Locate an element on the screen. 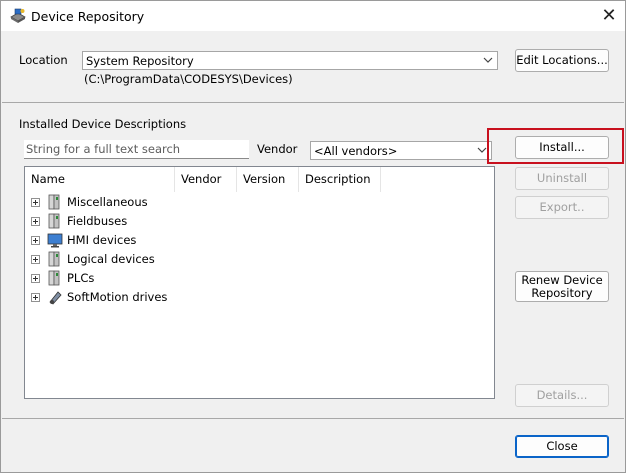 The image size is (626, 473). chevron-down-icon is located at coordinates (488, 60).